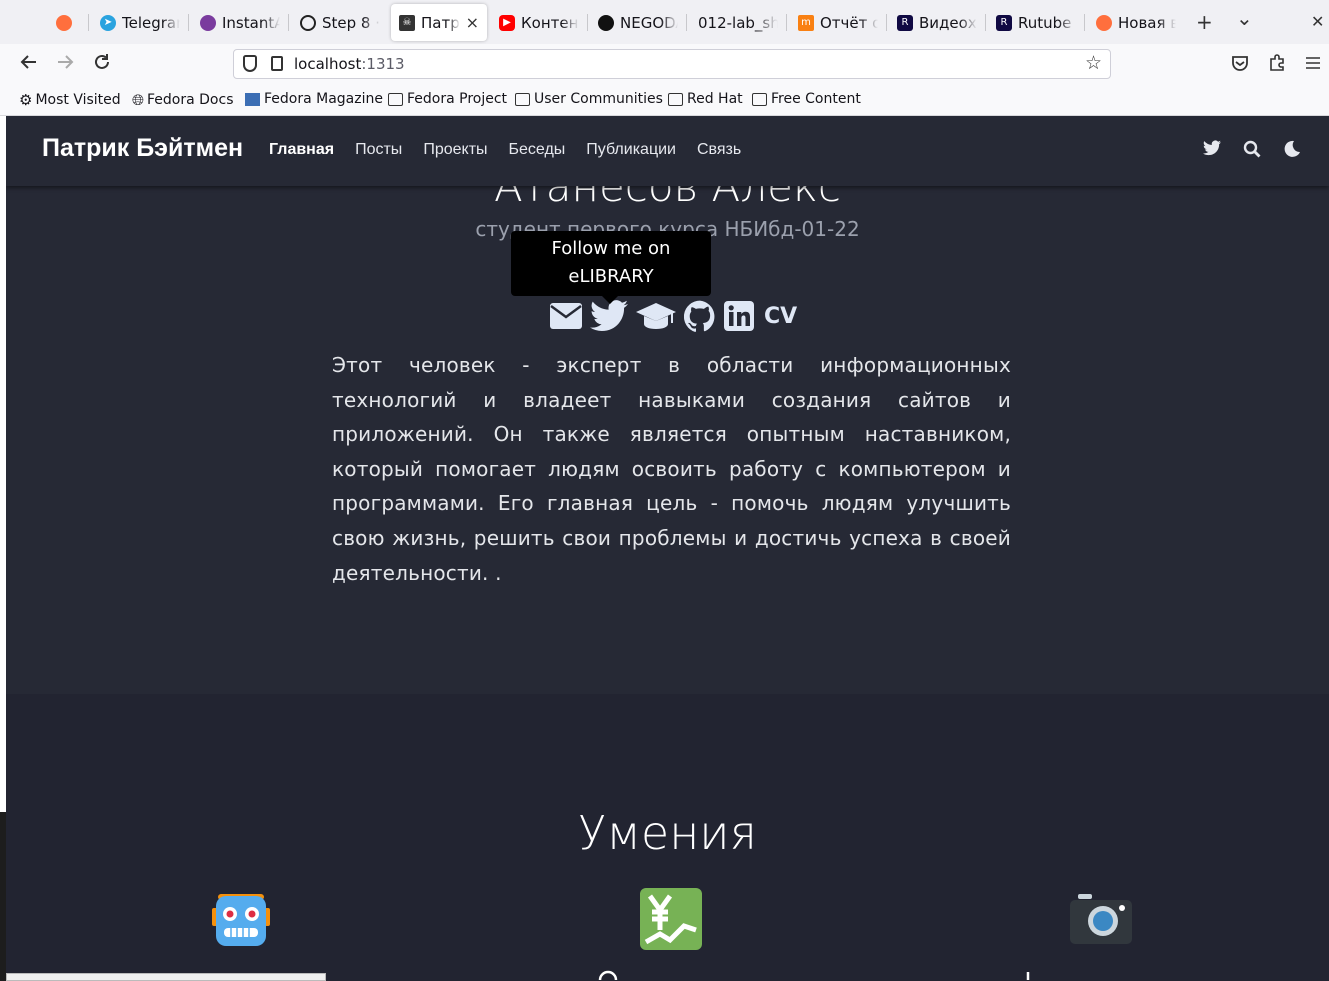 Image resolution: width=1329 pixels, height=981 pixels. I want to click on back-button, so click(29, 64).